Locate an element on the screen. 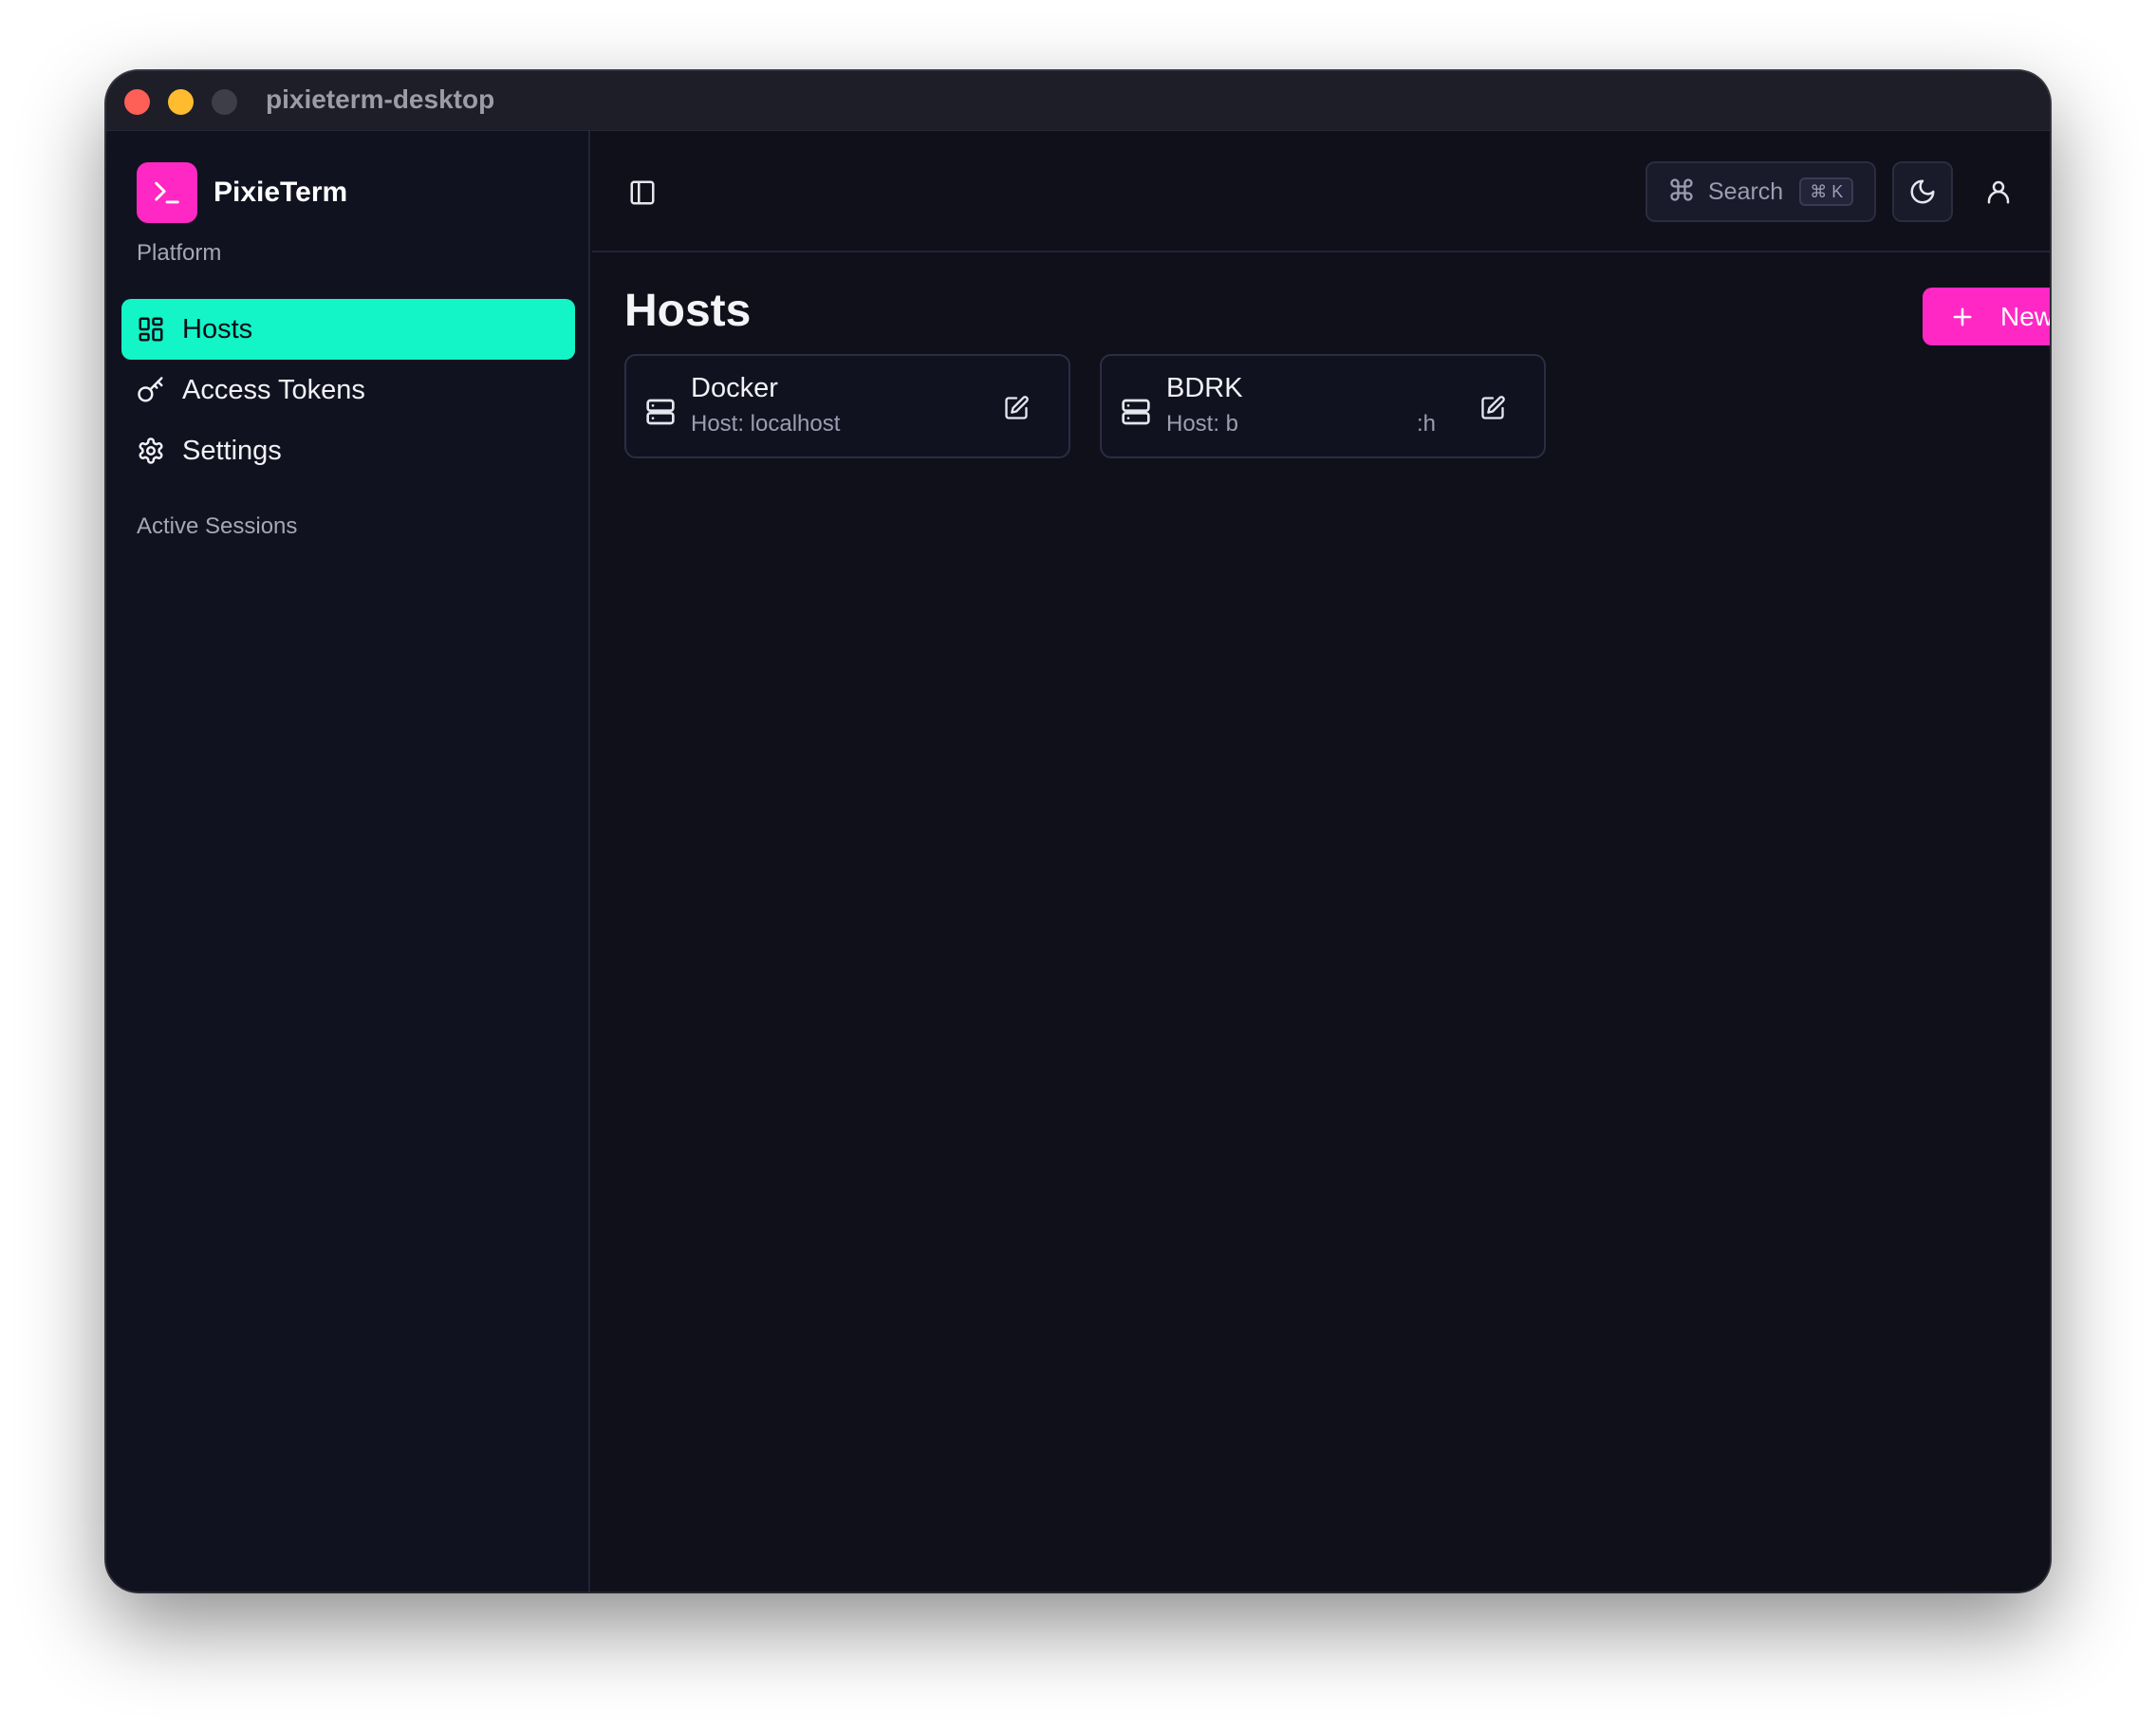 This screenshot has height=1731, width=2156. gear-icon is located at coordinates (151, 451).